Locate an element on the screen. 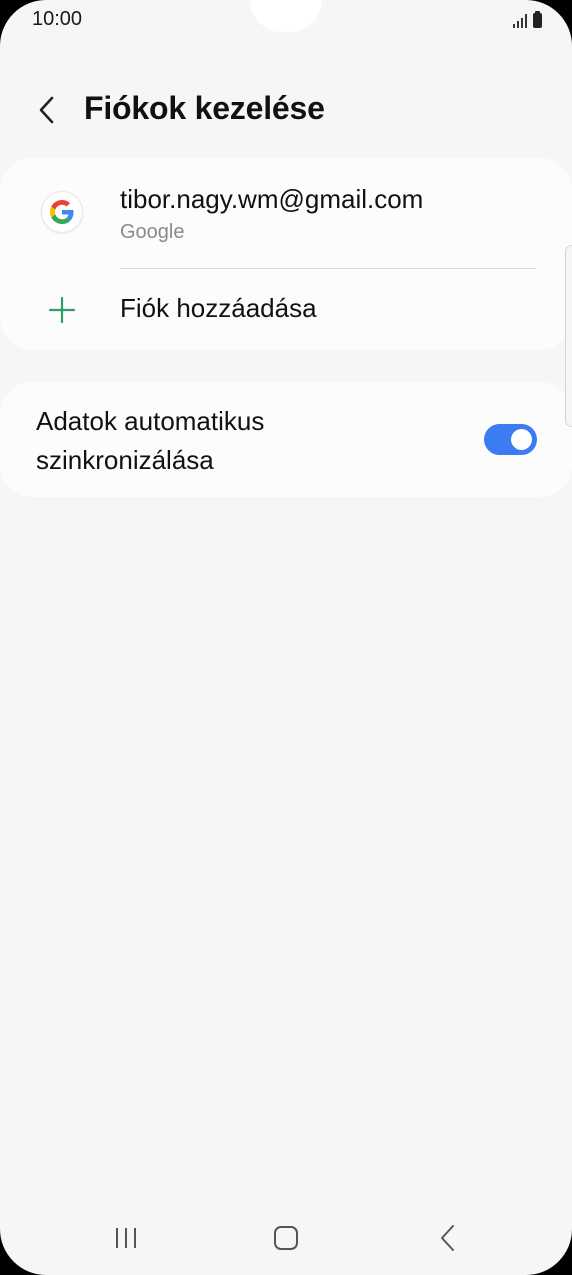 This screenshot has width=572, height=1275. side-scroll-handle is located at coordinates (568, 336).